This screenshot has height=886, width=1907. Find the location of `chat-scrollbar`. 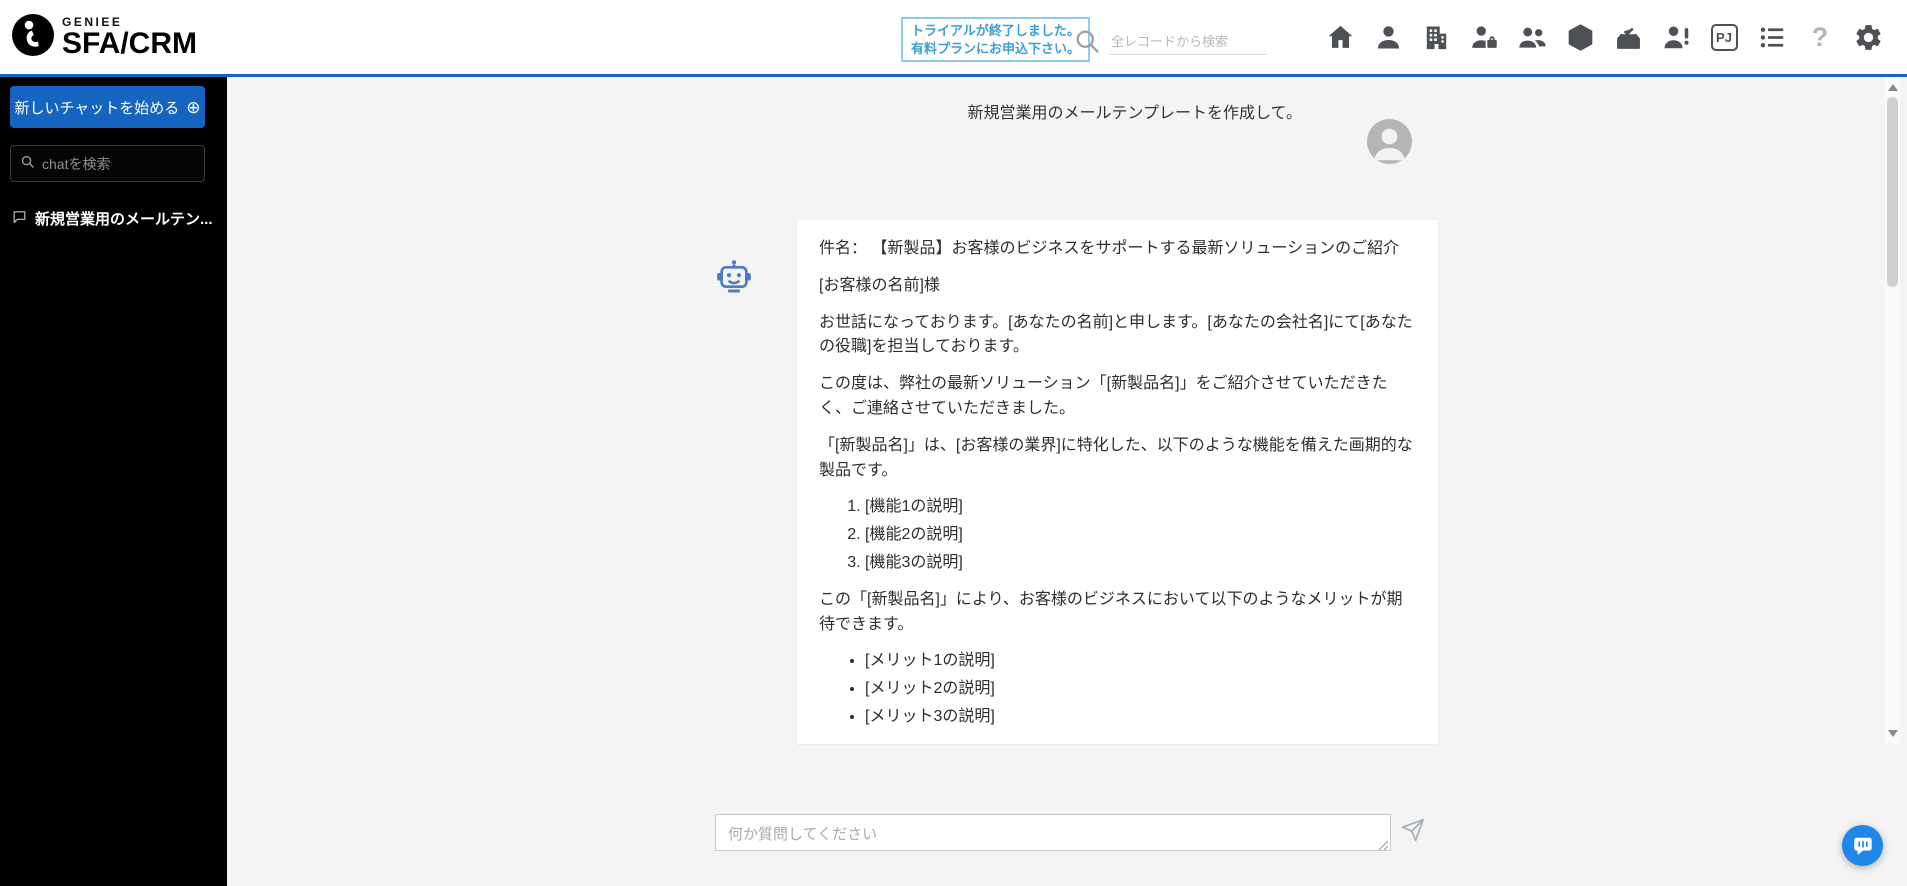

chat-scrollbar is located at coordinates (1892, 410).